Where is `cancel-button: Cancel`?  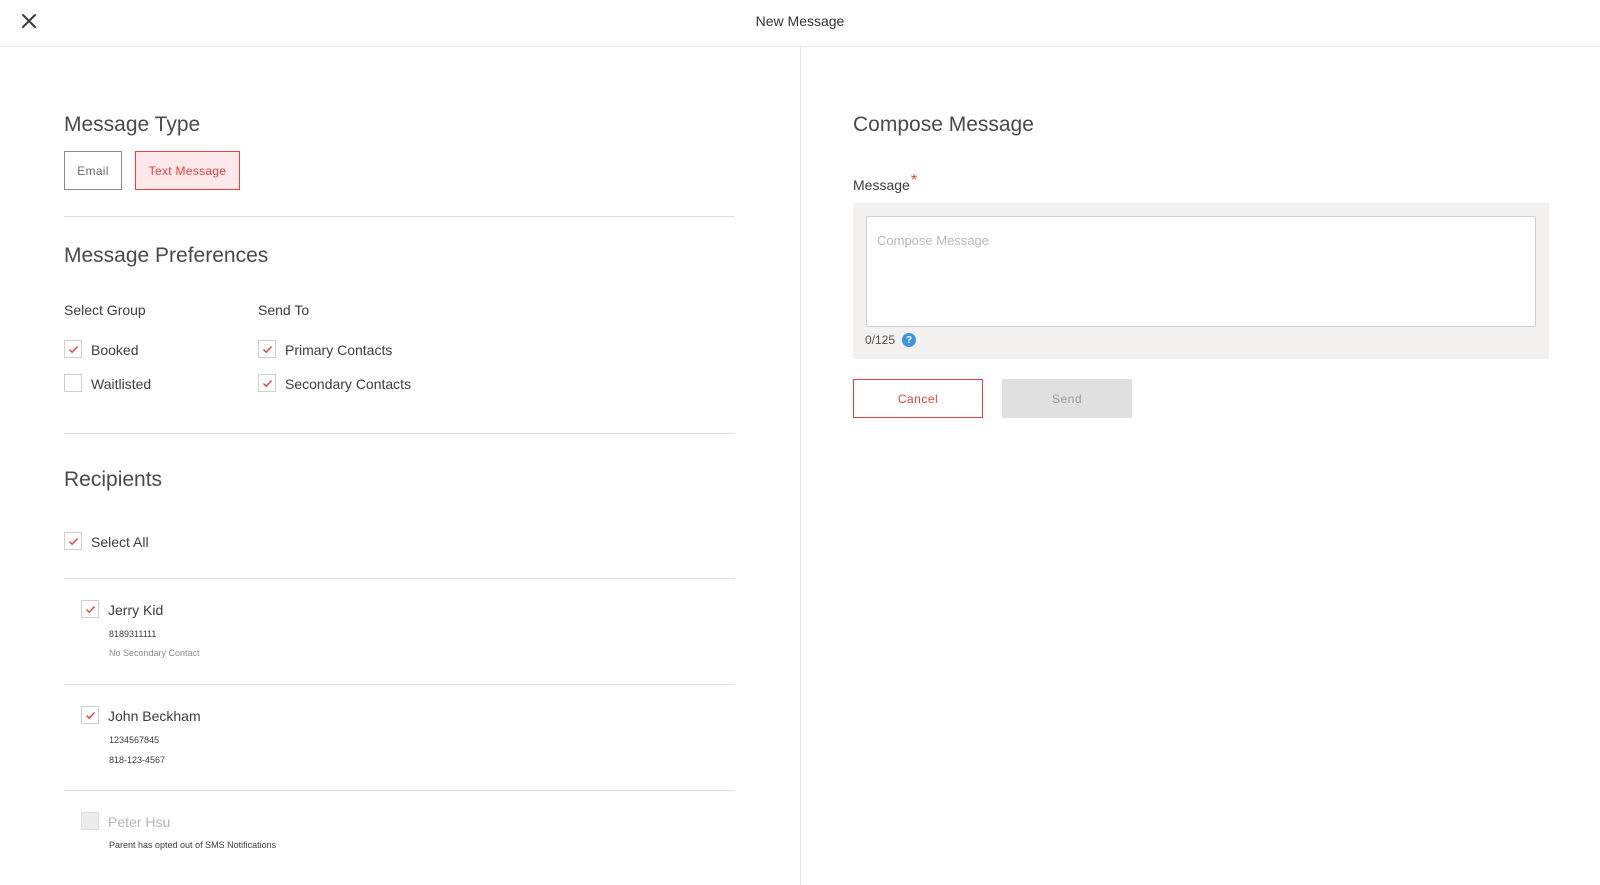 cancel-button: Cancel is located at coordinates (918, 398).